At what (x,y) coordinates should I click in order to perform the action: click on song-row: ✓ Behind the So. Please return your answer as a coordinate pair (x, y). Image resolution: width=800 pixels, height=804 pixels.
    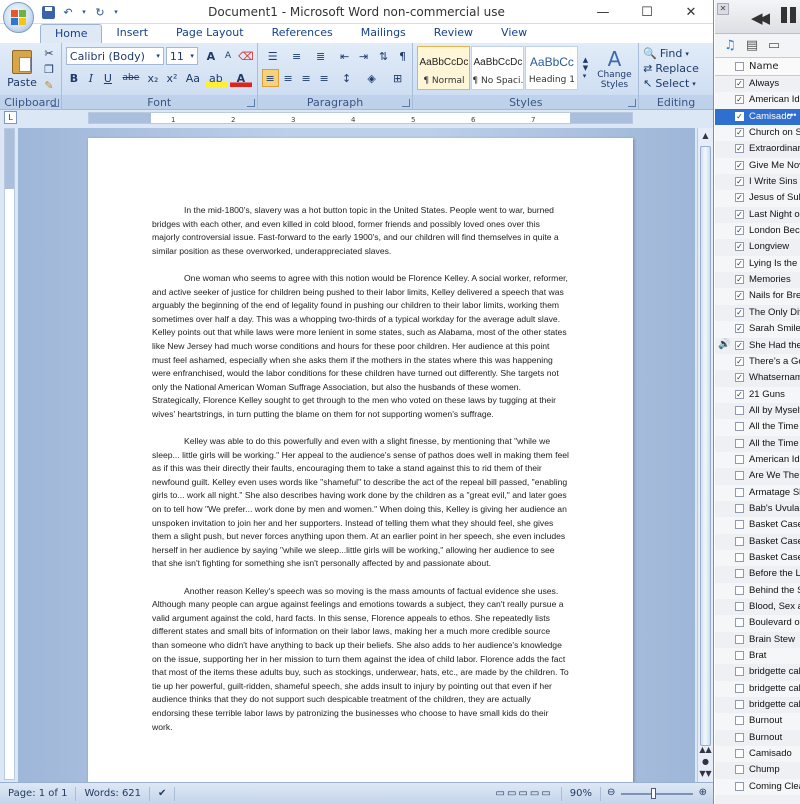
    Looking at the image, I should click on (757, 590).